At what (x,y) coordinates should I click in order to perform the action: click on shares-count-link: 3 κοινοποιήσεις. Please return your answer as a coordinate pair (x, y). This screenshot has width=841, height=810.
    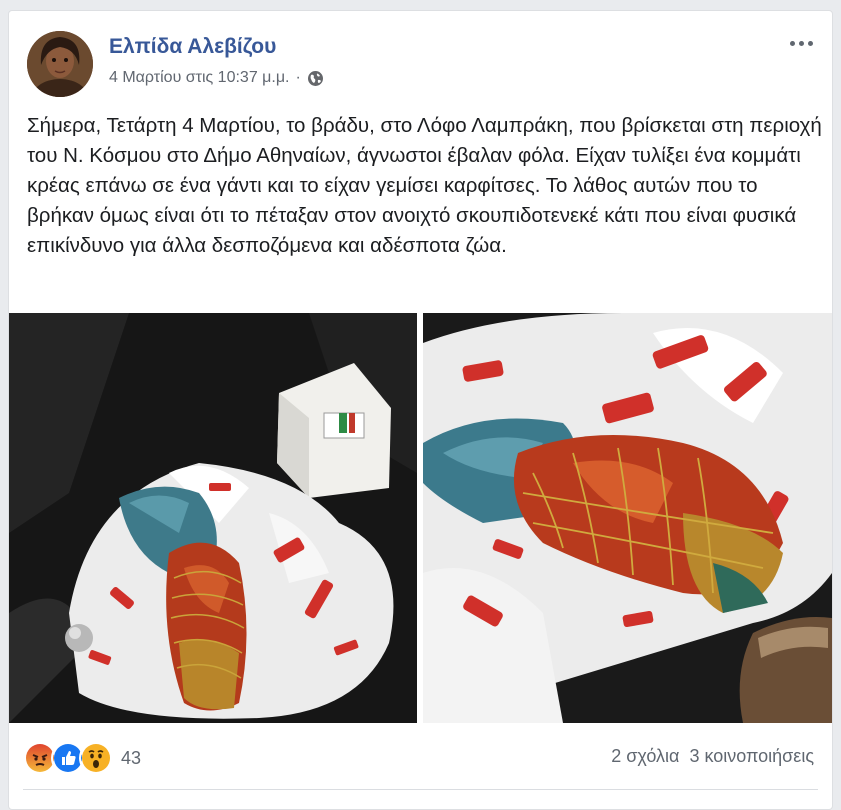
    Looking at the image, I should click on (751, 756).